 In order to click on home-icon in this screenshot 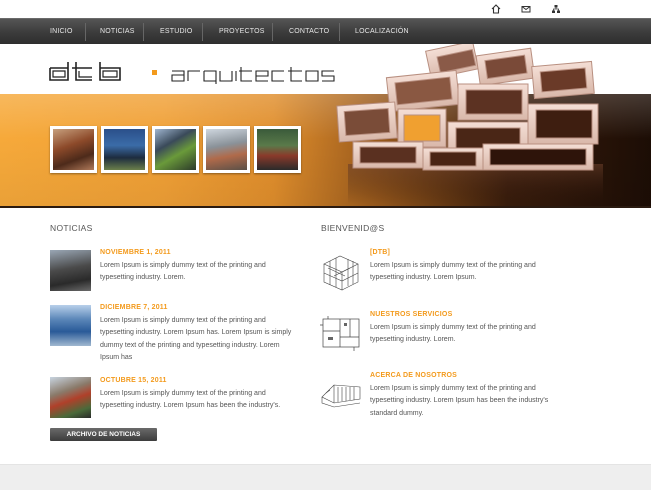, I will do `click(496, 8)`.